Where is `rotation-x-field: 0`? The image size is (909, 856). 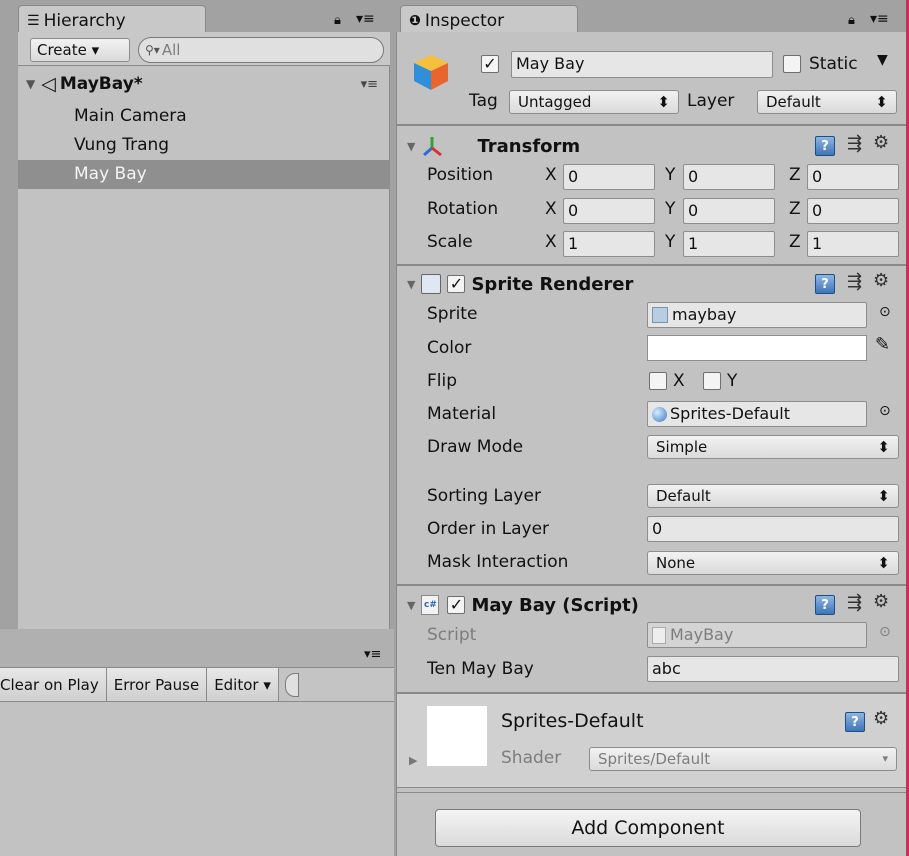
rotation-x-field: 0 is located at coordinates (609, 211).